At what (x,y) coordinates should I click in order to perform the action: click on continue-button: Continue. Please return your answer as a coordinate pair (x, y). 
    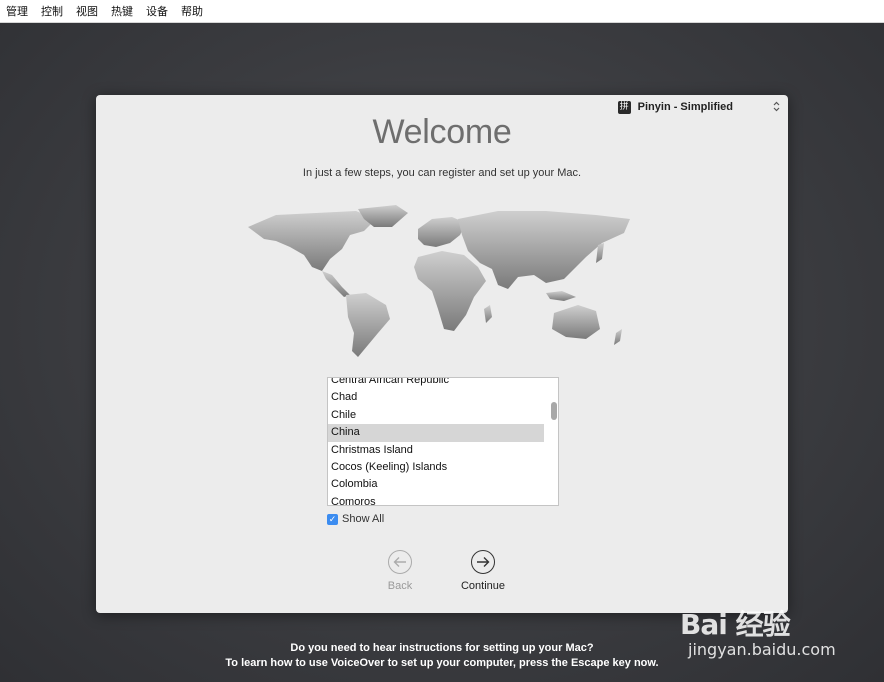
    Looking at the image, I should click on (483, 571).